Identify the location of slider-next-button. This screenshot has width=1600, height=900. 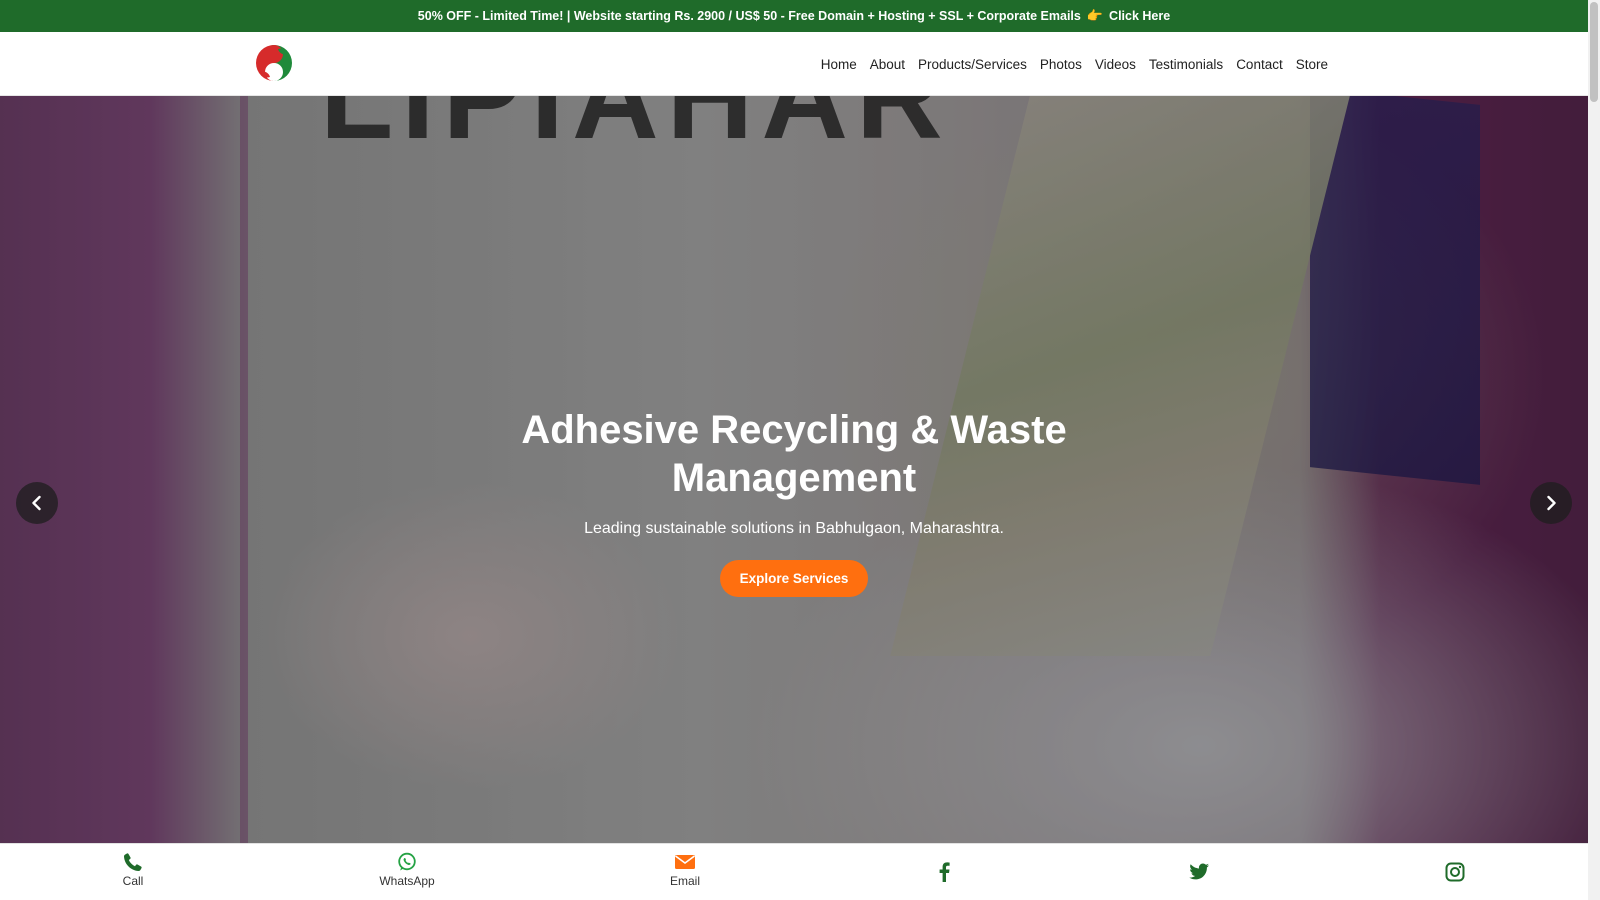
(1551, 503).